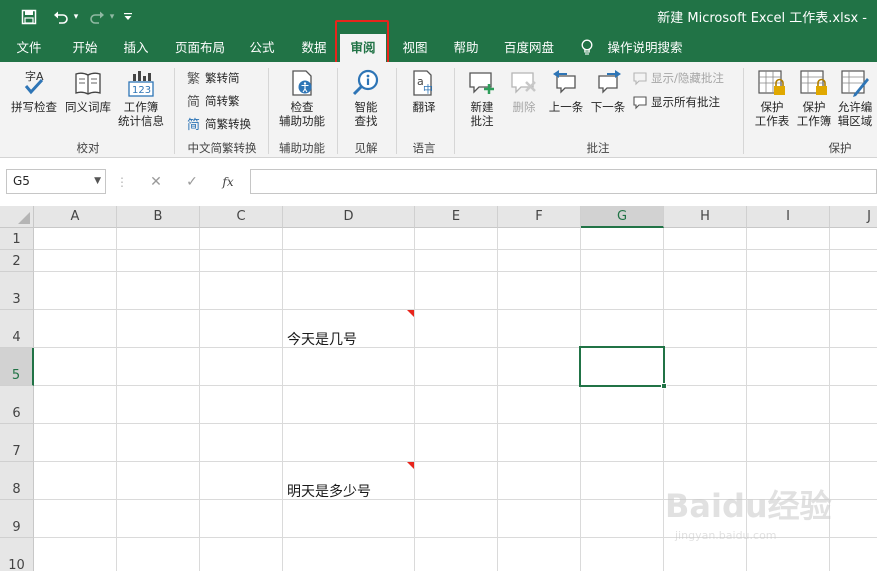 The image size is (877, 571). Describe the element at coordinates (366, 98) in the screenshot. I see `smart-lookup-button: 智能 查找` at that location.